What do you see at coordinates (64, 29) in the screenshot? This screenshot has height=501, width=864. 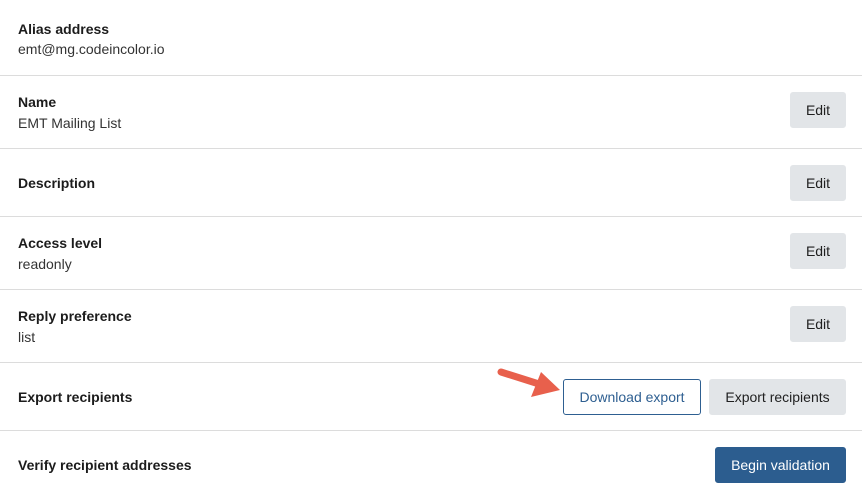 I see `alias-address-label: Alias address` at bounding box center [64, 29].